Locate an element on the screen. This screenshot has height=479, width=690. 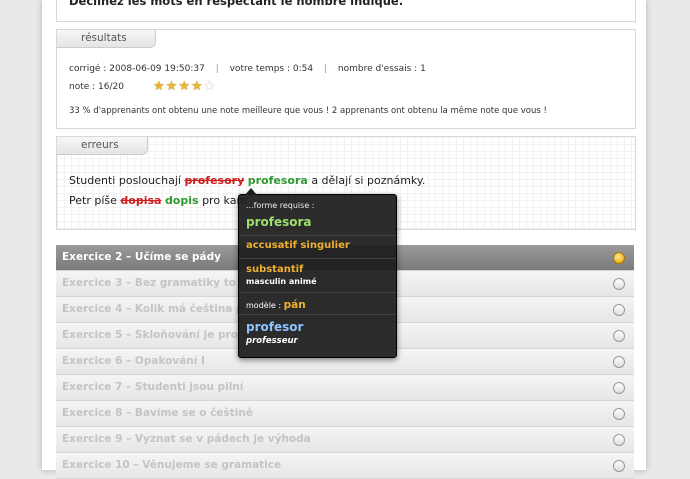
wrong-answer: profesory is located at coordinates (214, 180).